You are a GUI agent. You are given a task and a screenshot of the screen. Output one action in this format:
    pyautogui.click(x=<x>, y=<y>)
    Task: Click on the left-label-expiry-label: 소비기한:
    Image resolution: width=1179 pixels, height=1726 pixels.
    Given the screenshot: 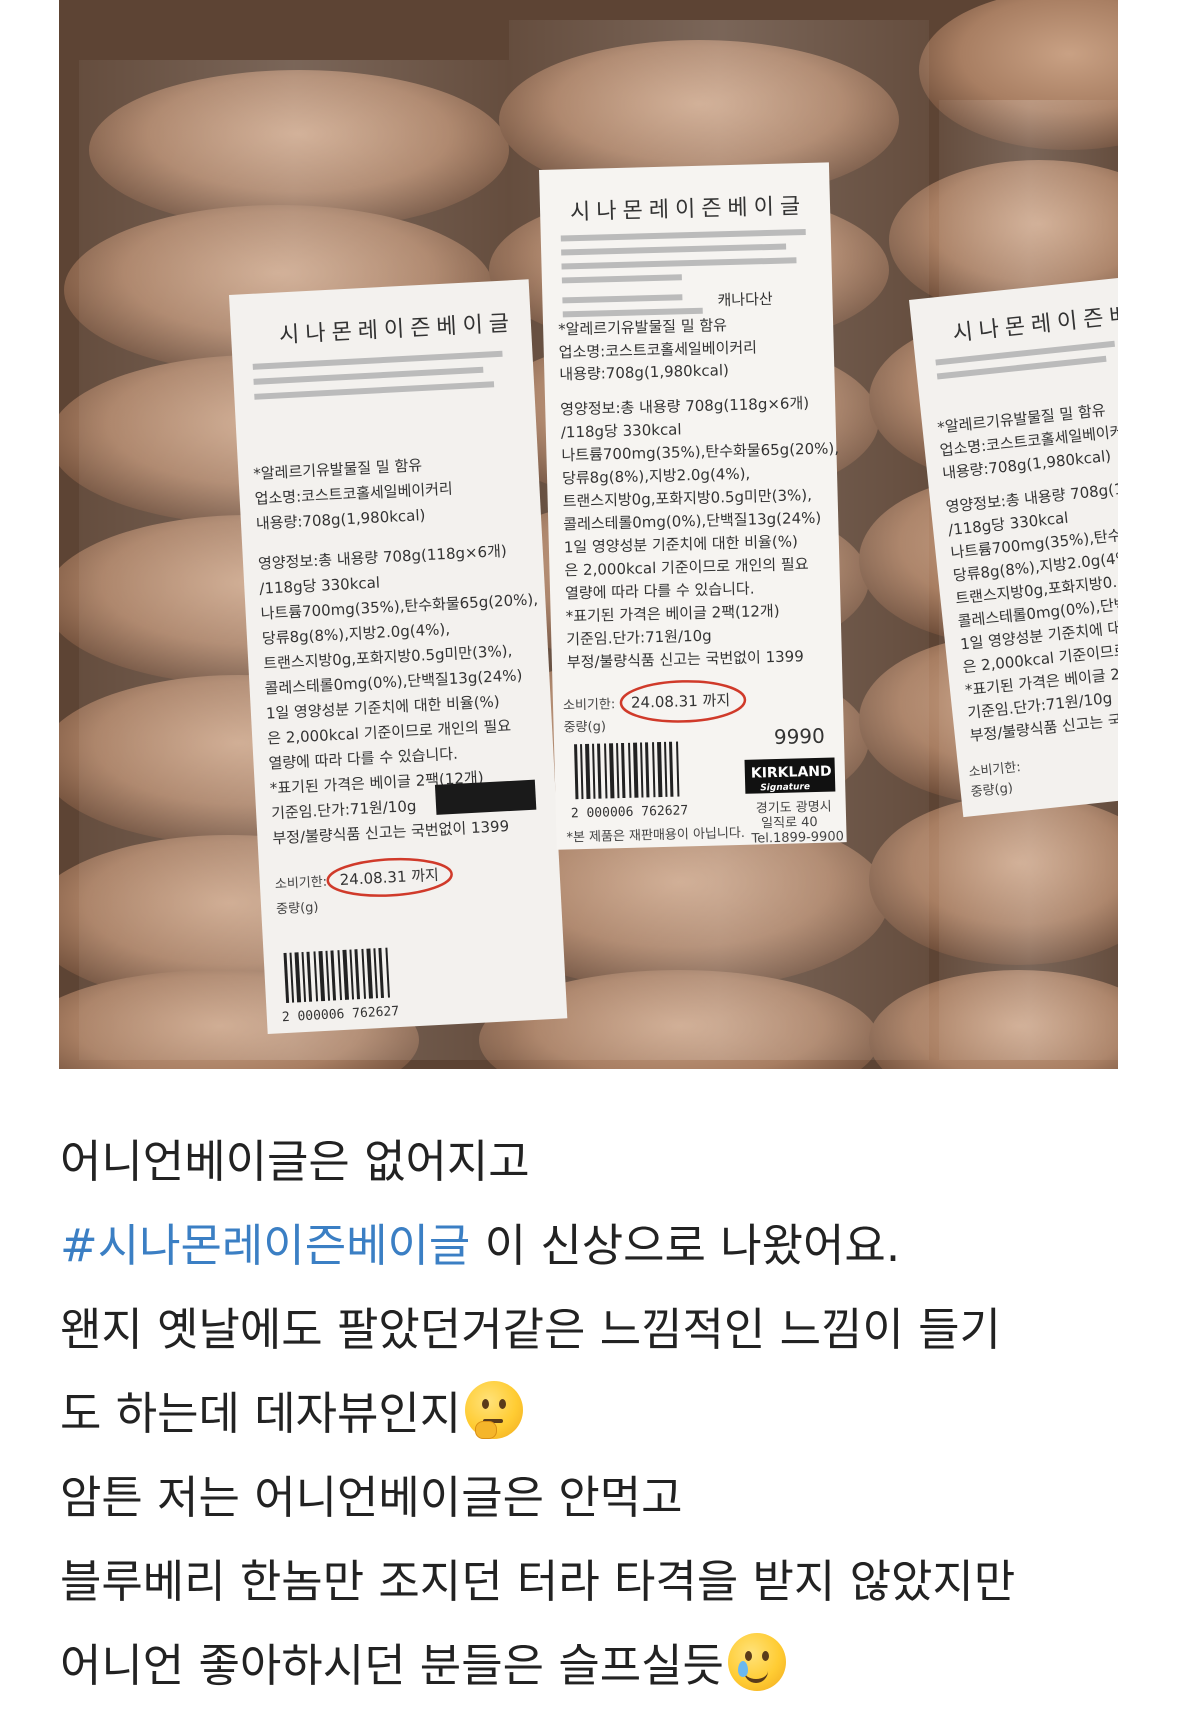 What is the action you would take?
    pyautogui.click(x=301, y=884)
    